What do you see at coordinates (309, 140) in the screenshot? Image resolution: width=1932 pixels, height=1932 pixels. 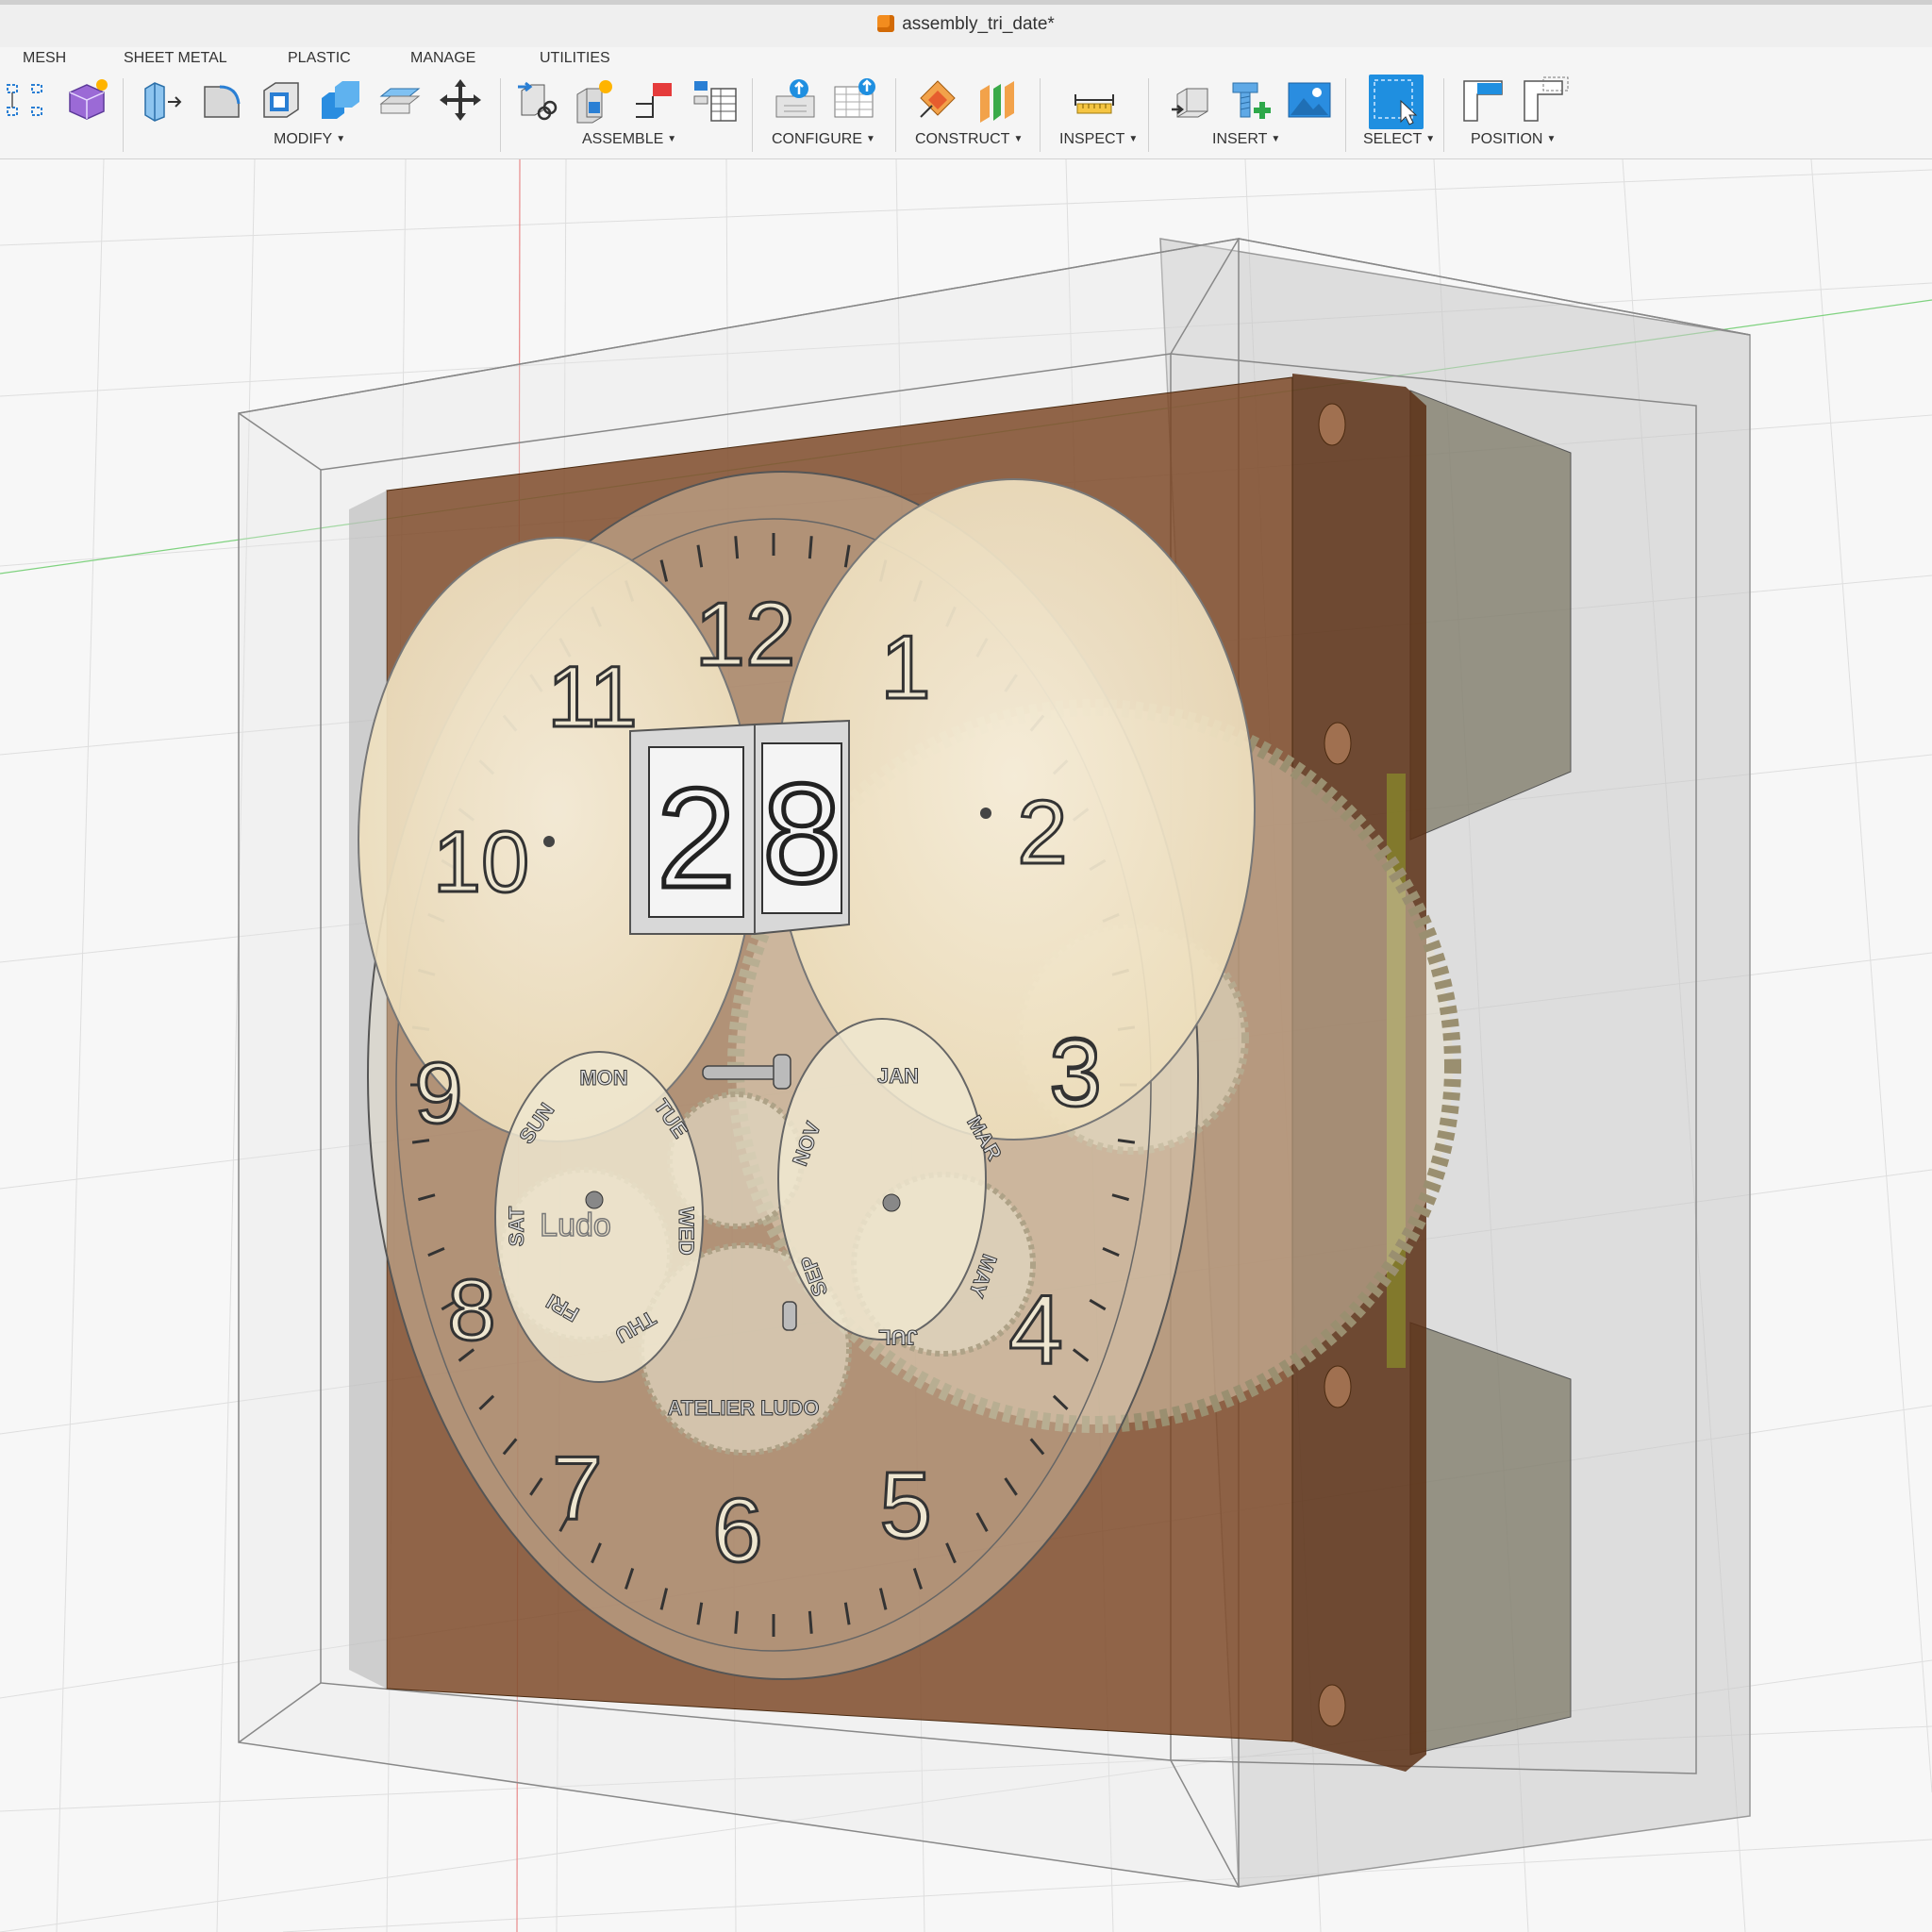 I see `group-modify: MODIFY ▼` at bounding box center [309, 140].